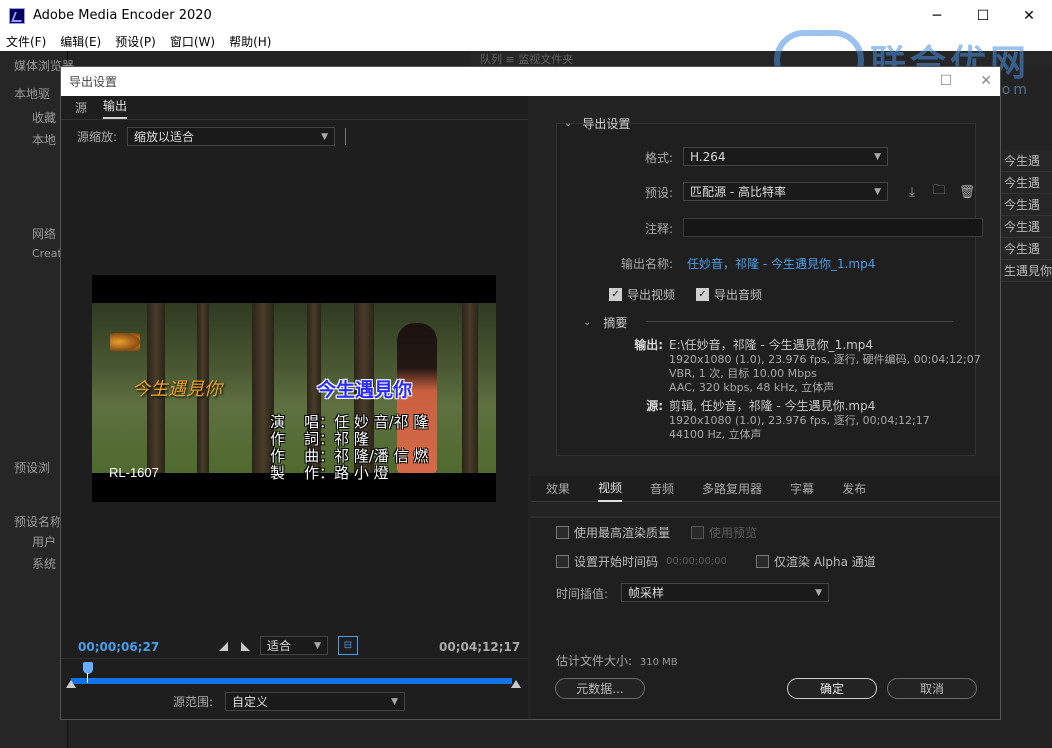 The height and width of the screenshot is (748, 1052). I want to click on time-interpolation-value: 帧采样, so click(646, 593).